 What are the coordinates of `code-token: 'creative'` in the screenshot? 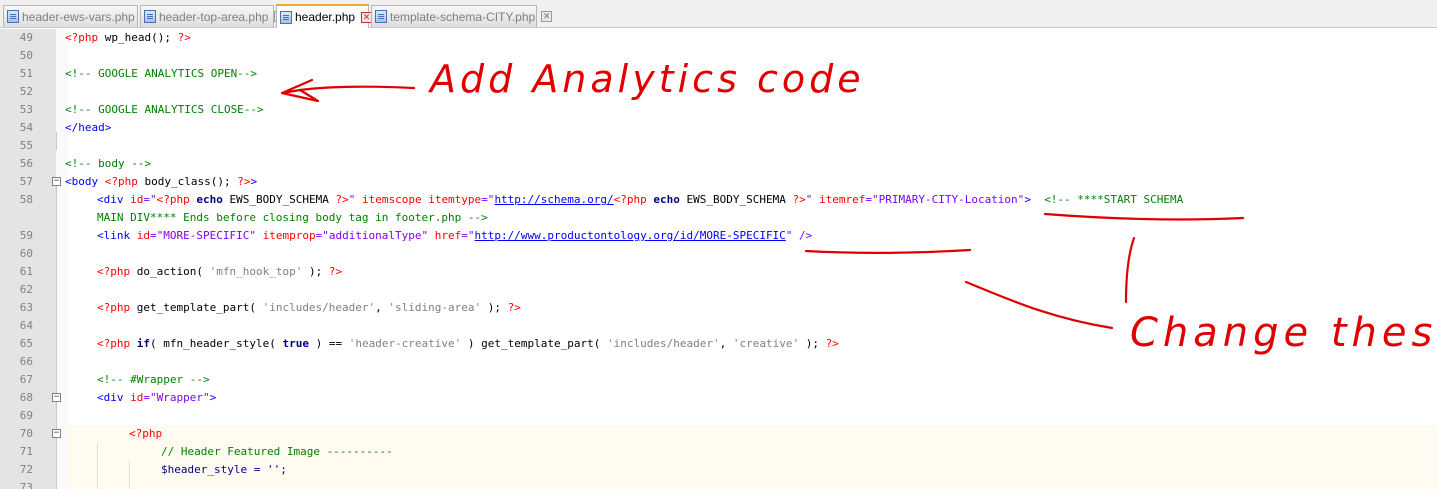 It's located at (766, 343).